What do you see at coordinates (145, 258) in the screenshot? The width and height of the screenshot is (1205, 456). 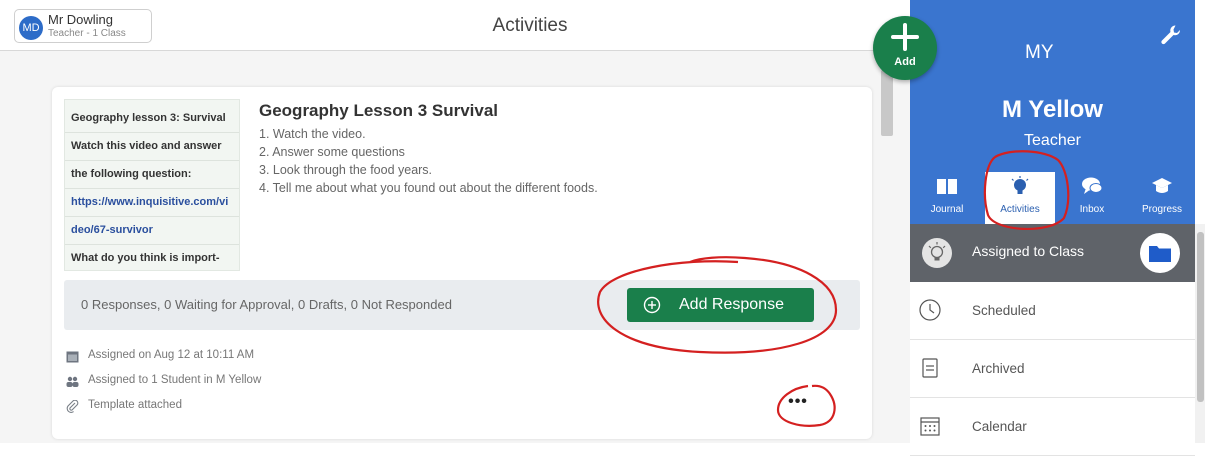 I see `thumbnail-line: What do you think is import-` at bounding box center [145, 258].